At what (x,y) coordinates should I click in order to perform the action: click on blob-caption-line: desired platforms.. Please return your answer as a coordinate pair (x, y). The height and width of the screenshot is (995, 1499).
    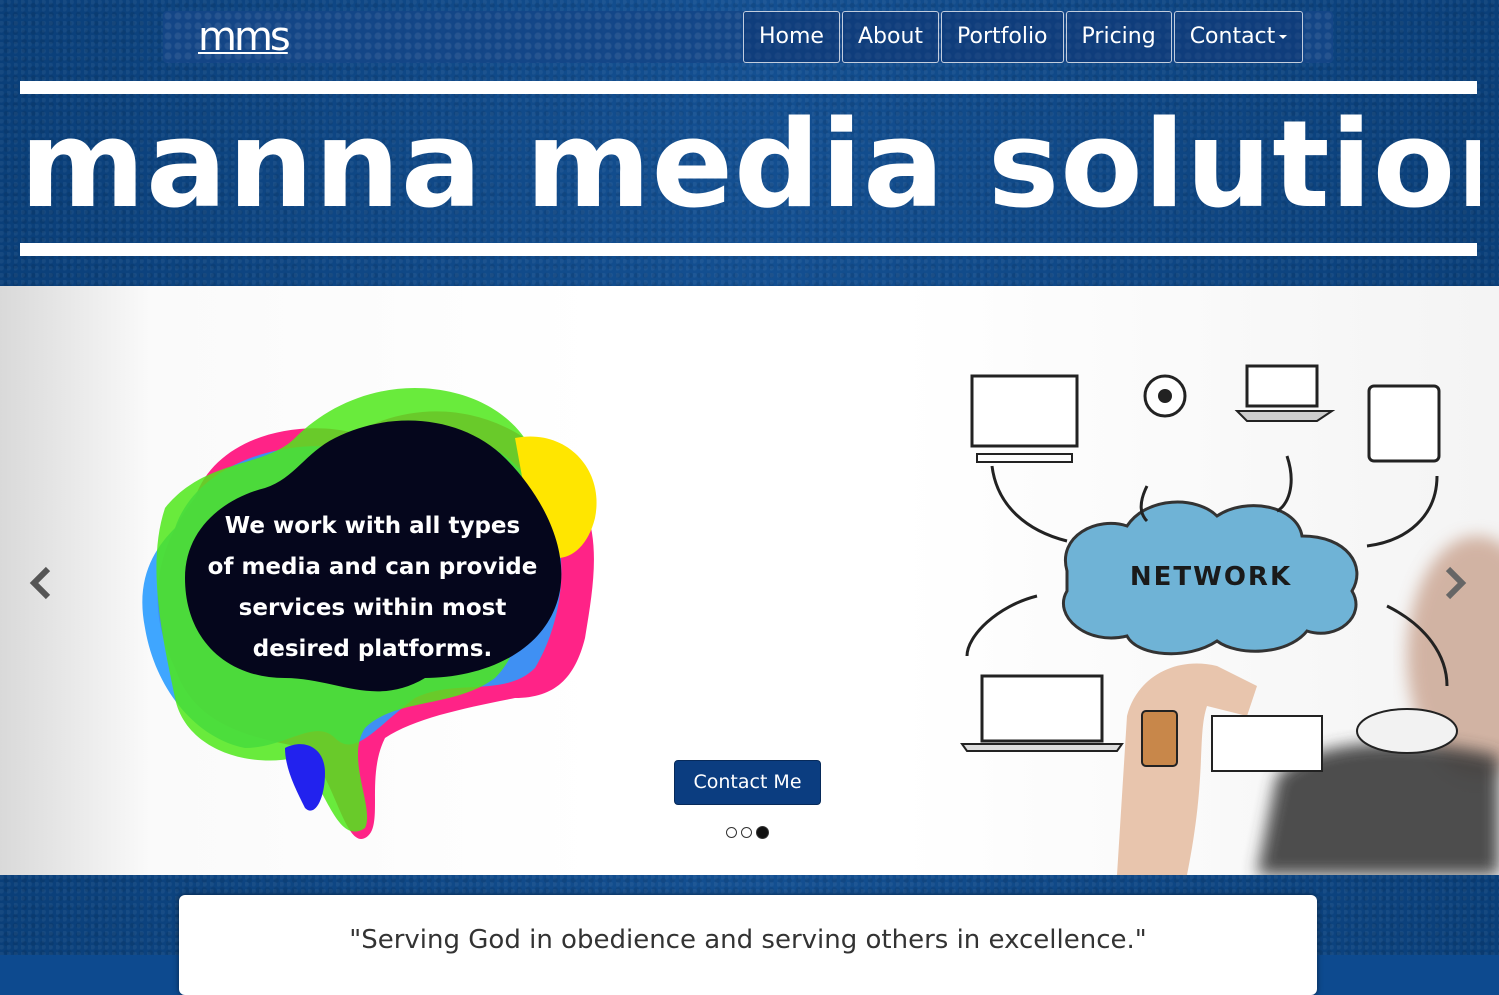
    Looking at the image, I should click on (372, 649).